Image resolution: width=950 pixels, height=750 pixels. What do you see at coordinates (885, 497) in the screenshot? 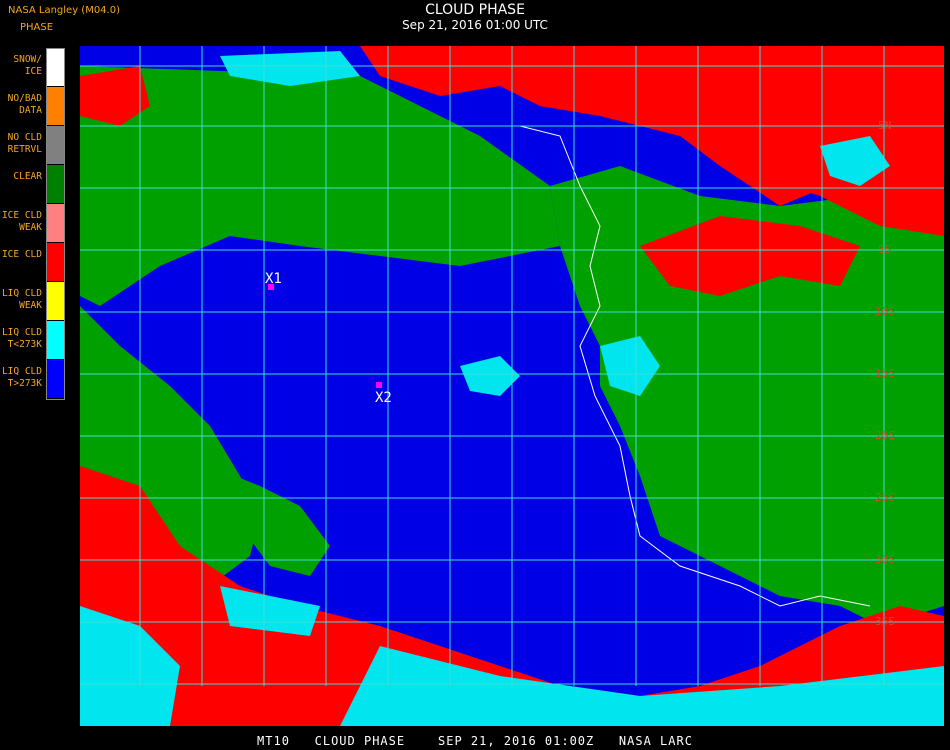
I see `lat-label: 25S` at bounding box center [885, 497].